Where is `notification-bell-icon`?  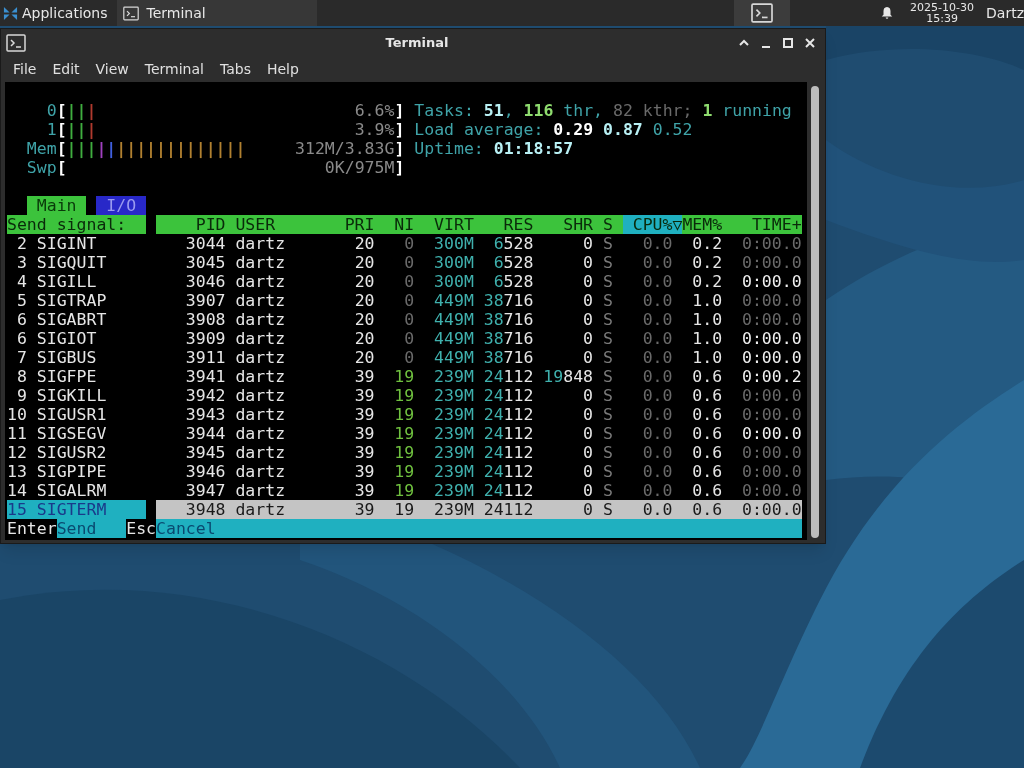
notification-bell-icon is located at coordinates (887, 13).